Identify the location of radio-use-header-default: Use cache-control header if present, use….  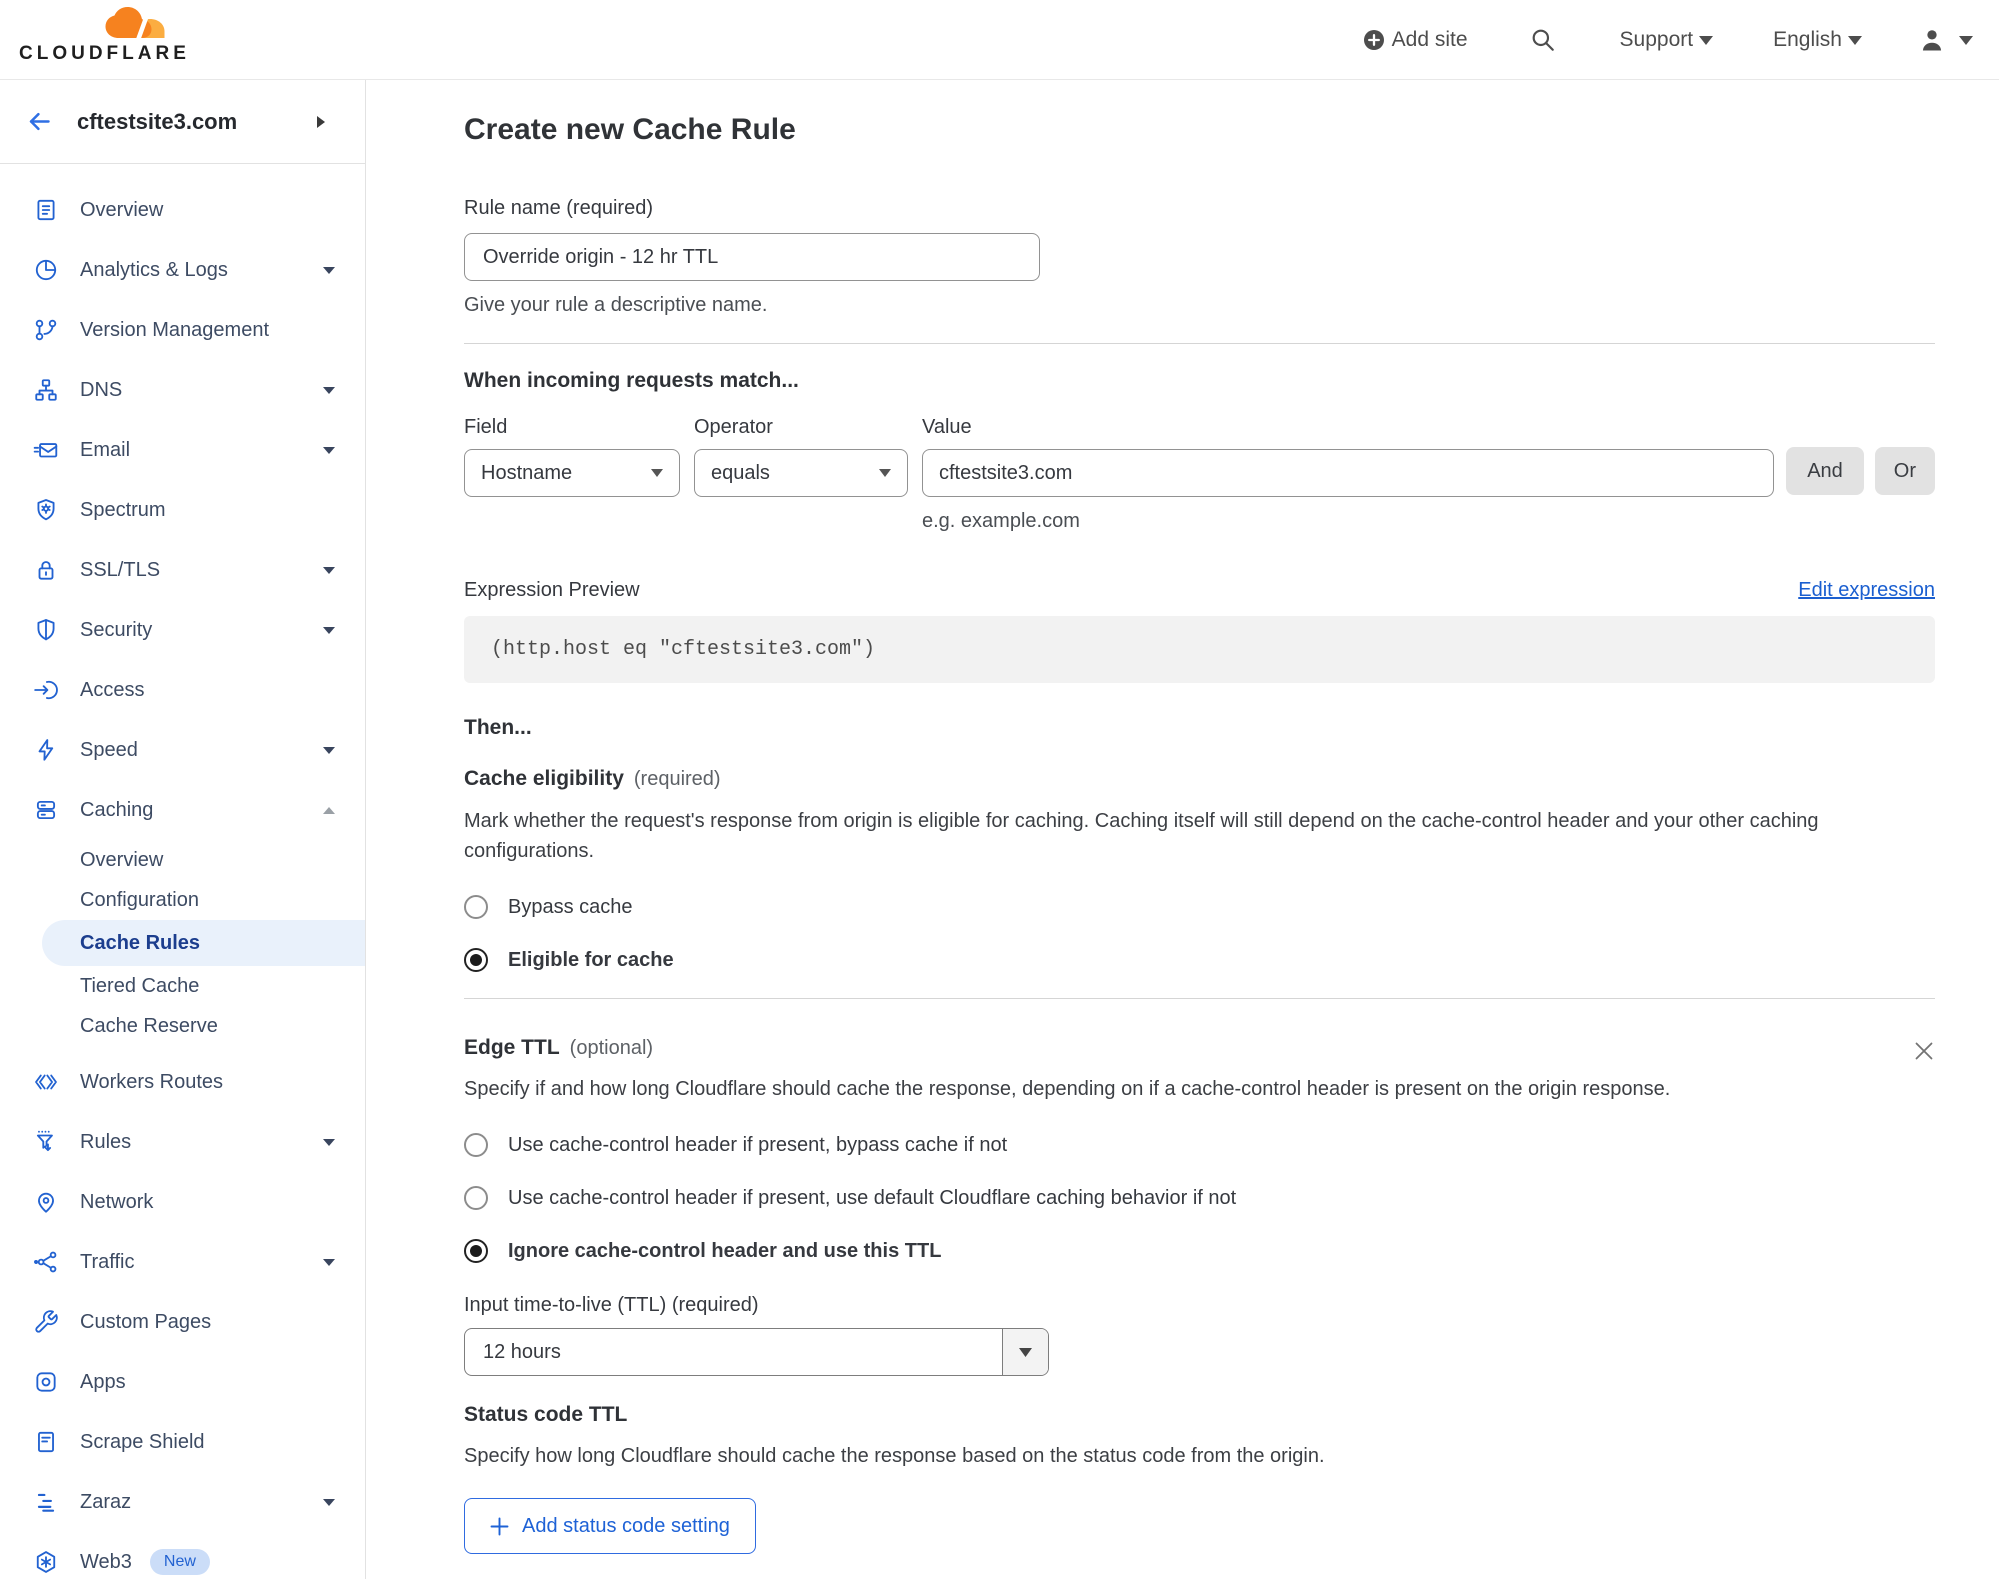
(1199, 1198).